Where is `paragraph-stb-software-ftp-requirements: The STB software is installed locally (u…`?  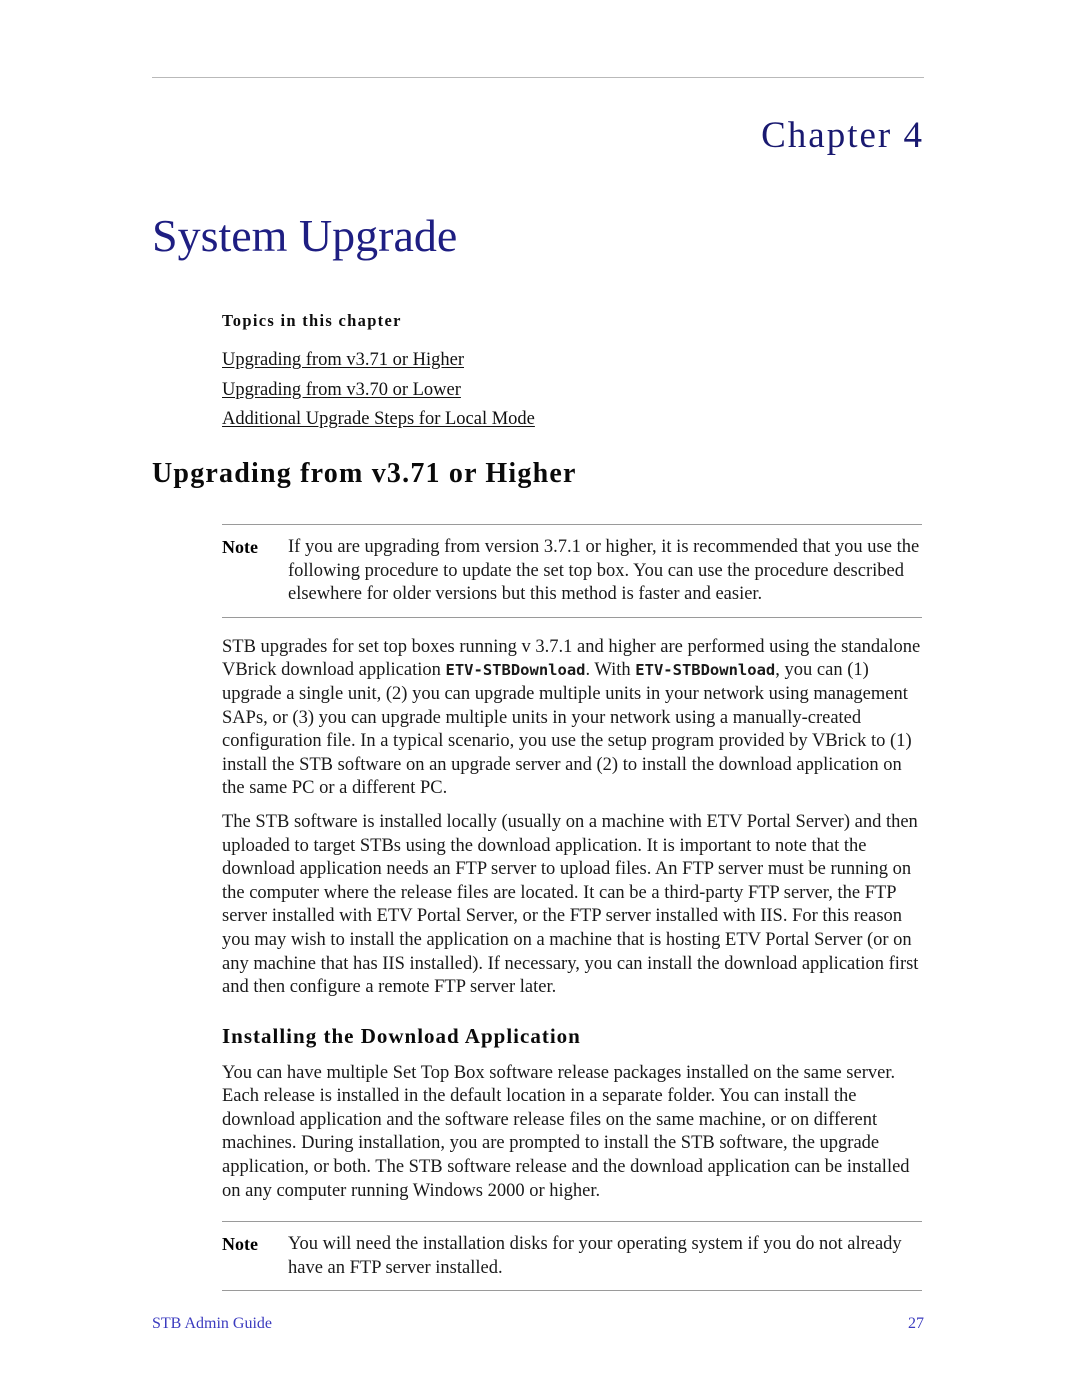 paragraph-stb-software-ftp-requirements: The STB software is installed locally (u… is located at coordinates (570, 904).